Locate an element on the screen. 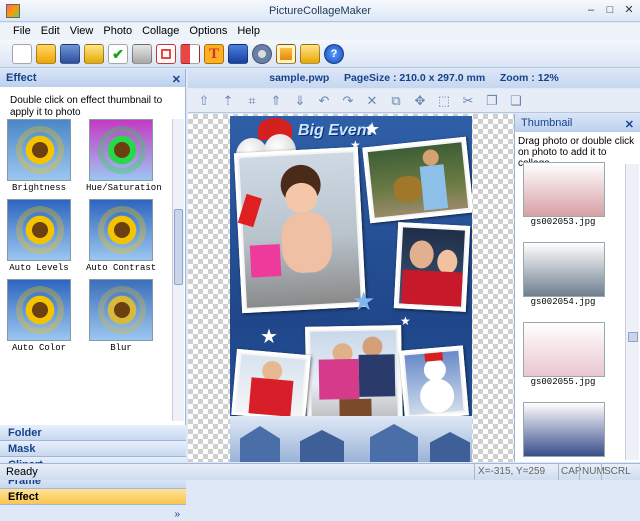 The image size is (640, 521). effect-thumbnail: Hue/Saturation is located at coordinates (124, 156).